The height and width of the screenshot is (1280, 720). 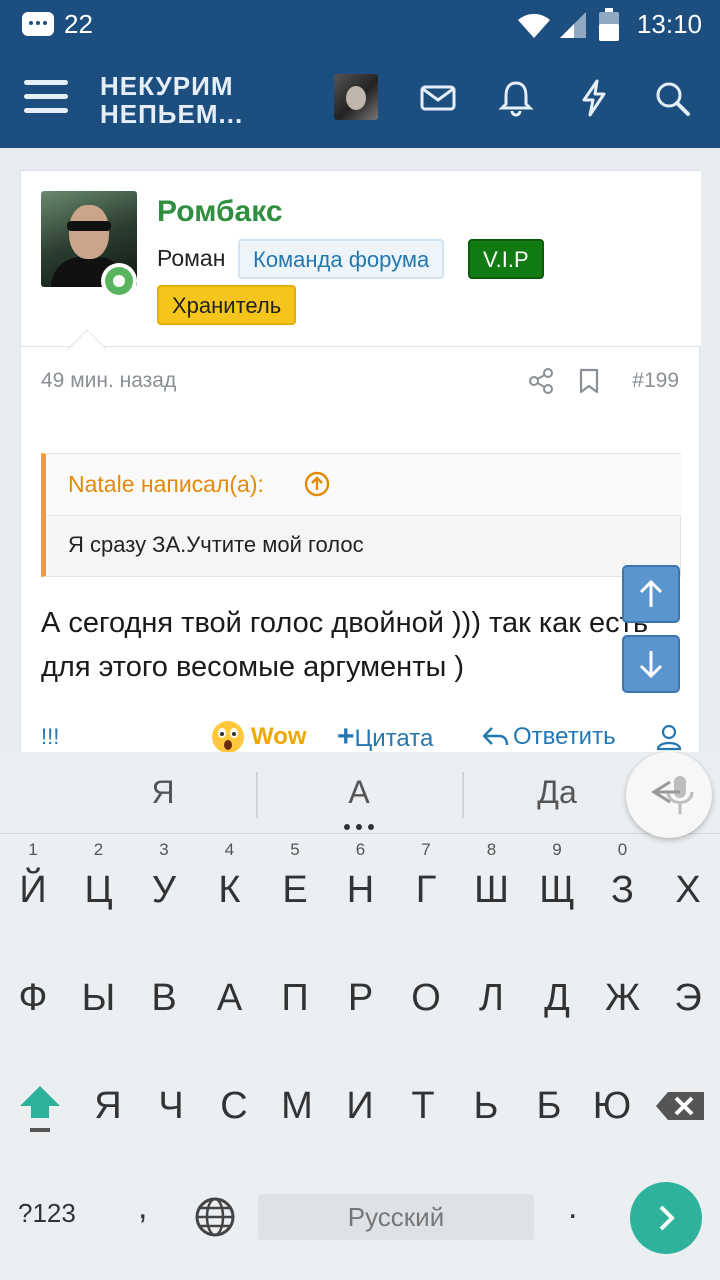 I want to click on key: 7Г, so click(x=426, y=885).